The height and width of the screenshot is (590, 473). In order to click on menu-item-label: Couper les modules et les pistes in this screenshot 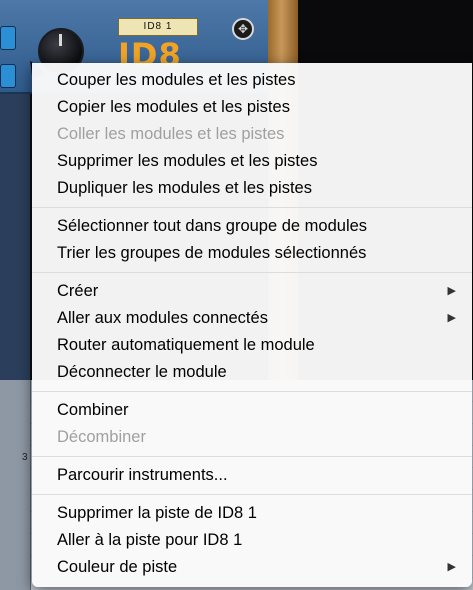, I will do `click(176, 80)`.